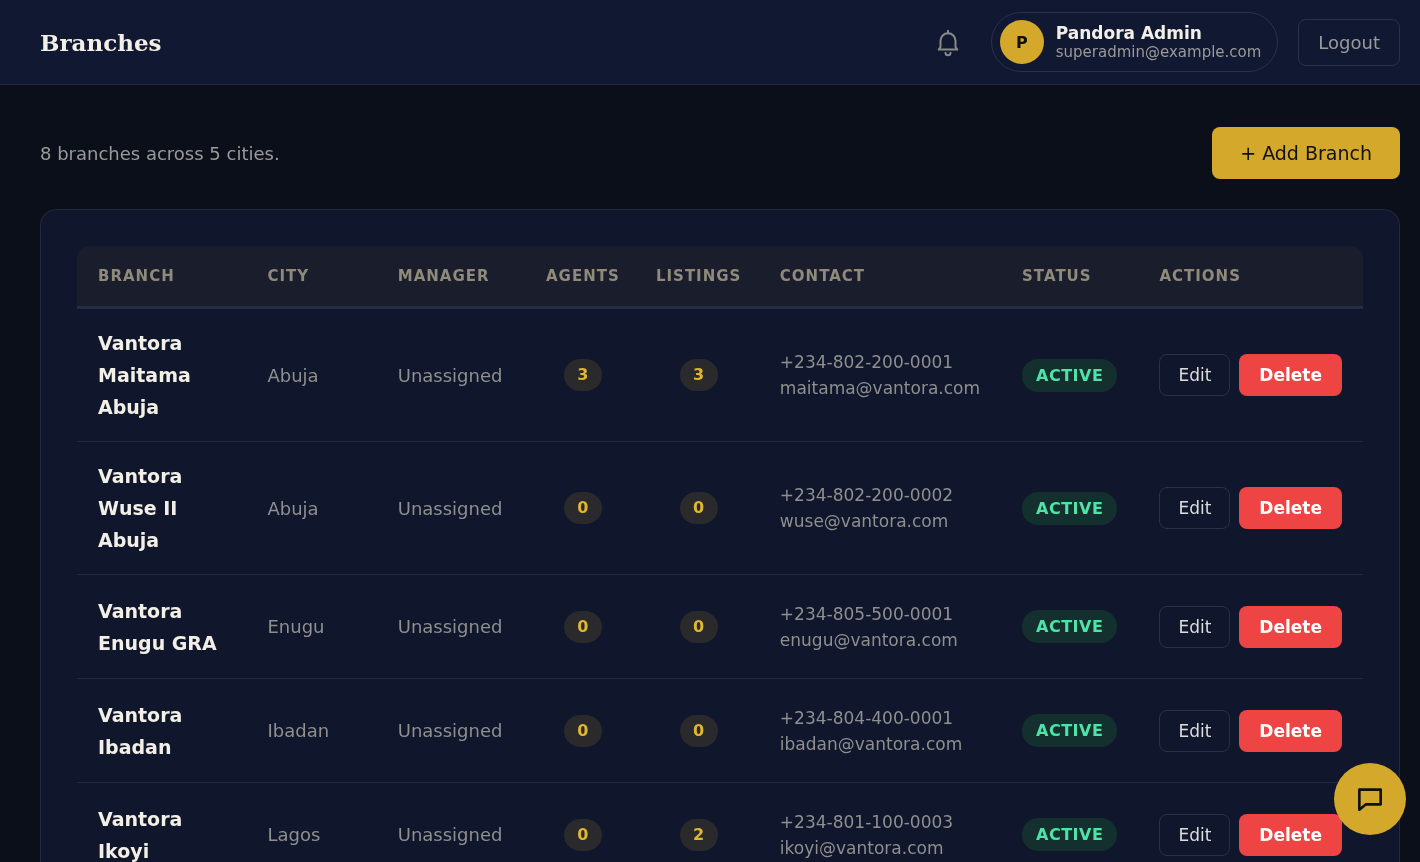 This screenshot has width=1420, height=862. What do you see at coordinates (867, 821) in the screenshot?
I see `phone-text: +234-801-100-0003` at bounding box center [867, 821].